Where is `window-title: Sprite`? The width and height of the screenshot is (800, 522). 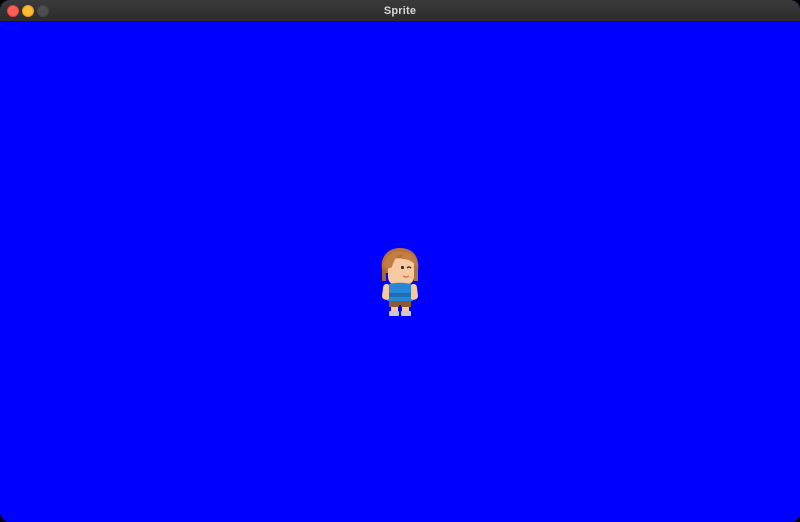
window-title: Sprite is located at coordinates (400, 11).